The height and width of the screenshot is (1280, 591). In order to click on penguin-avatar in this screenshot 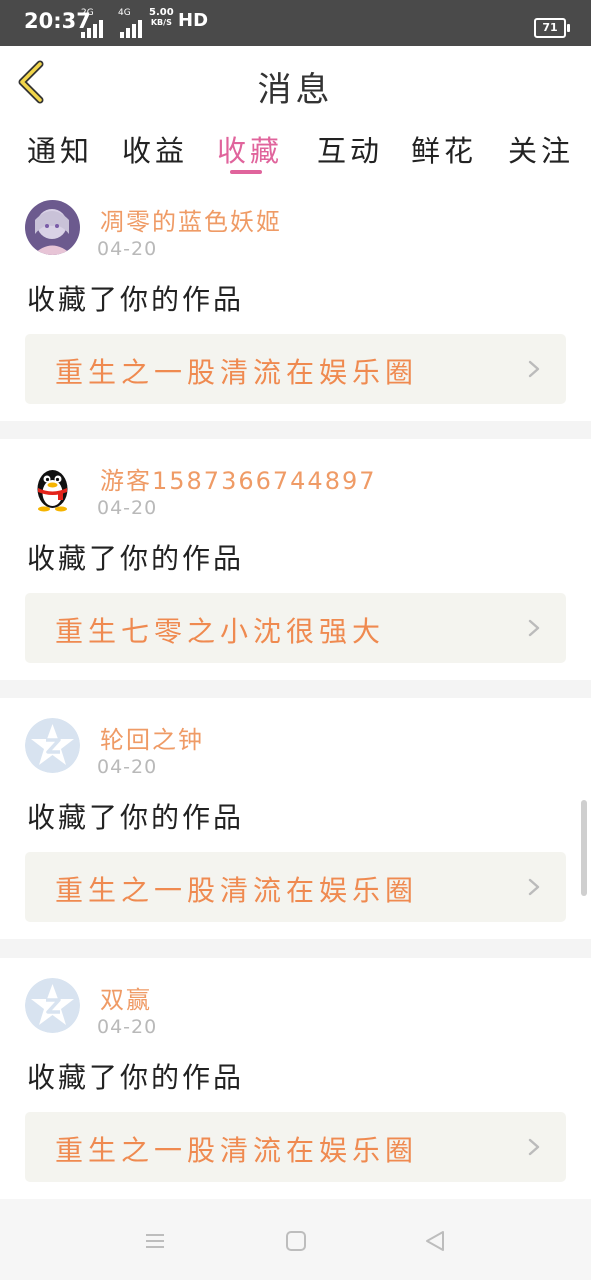, I will do `click(52, 486)`.